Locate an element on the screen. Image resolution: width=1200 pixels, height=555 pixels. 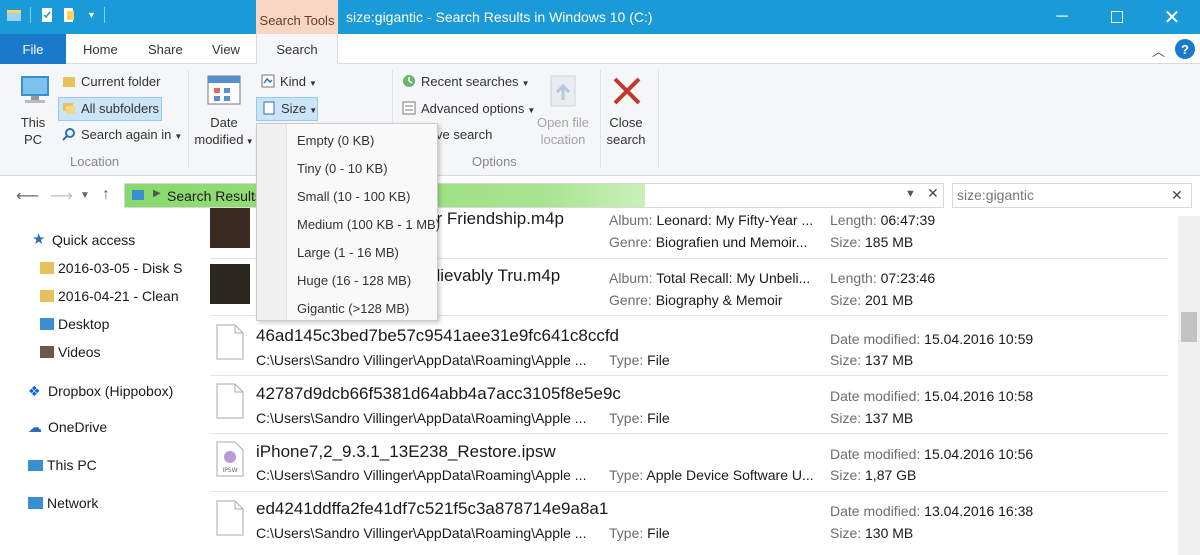
close-search-button: Close search is located at coordinates (626, 131).